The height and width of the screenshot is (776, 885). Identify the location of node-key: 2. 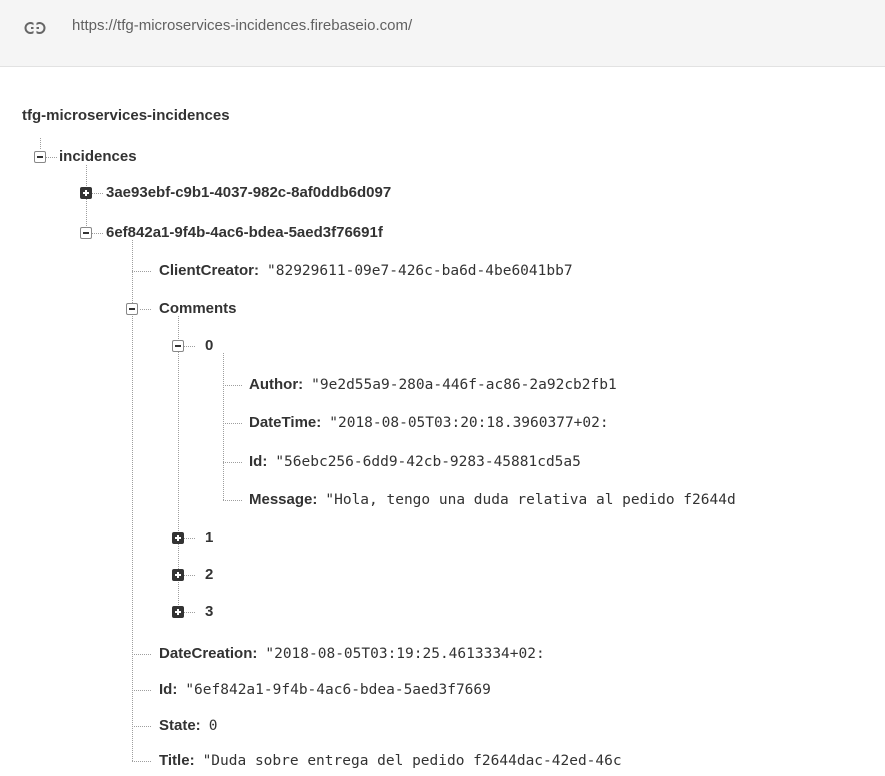
(209, 574).